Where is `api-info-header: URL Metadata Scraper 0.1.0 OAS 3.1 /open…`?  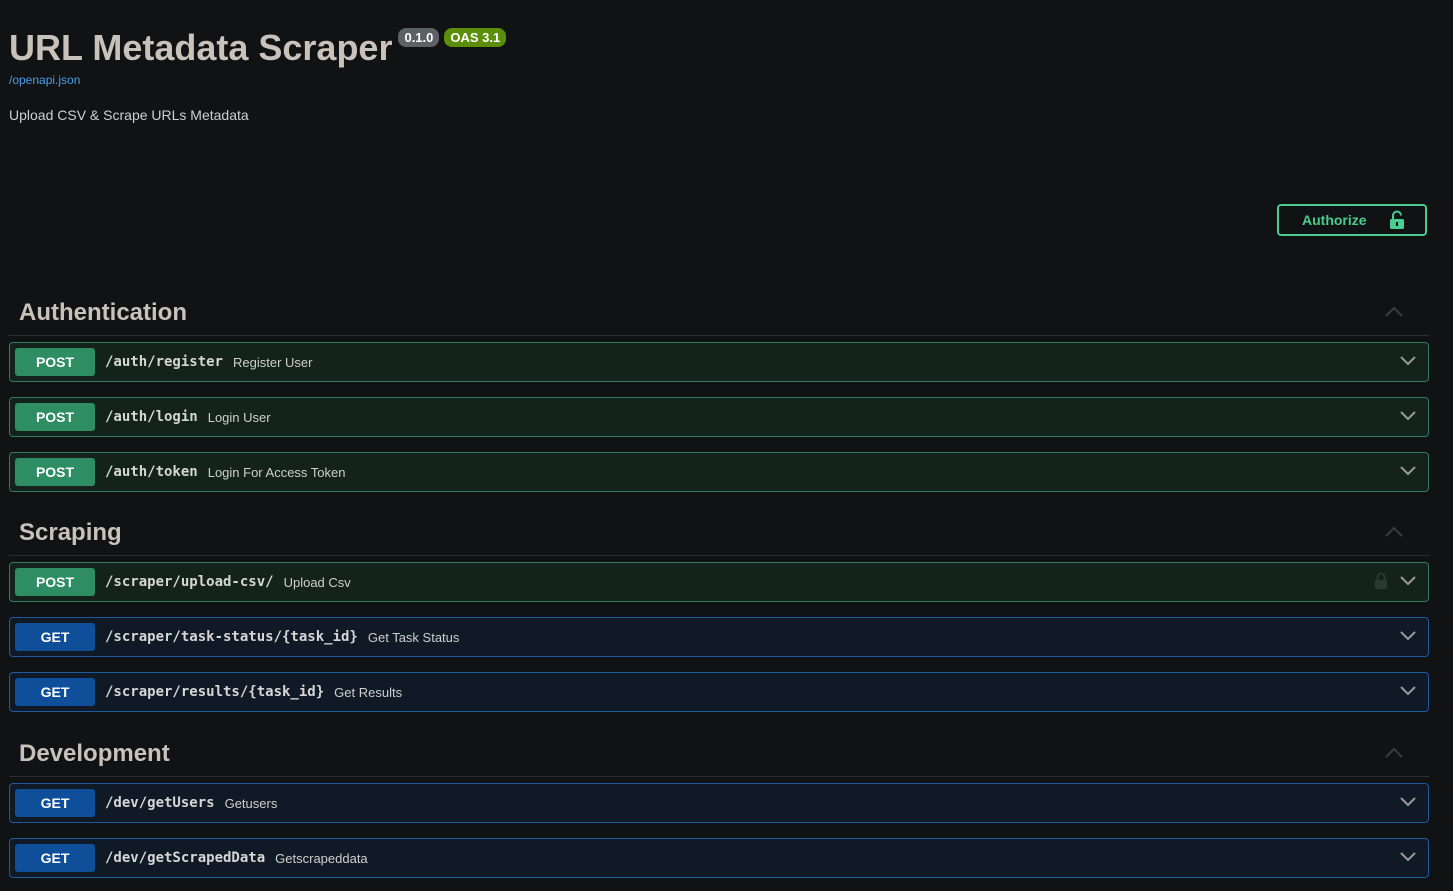 api-info-header: URL Metadata Scraper 0.1.0 OAS 3.1 /open… is located at coordinates (258, 74).